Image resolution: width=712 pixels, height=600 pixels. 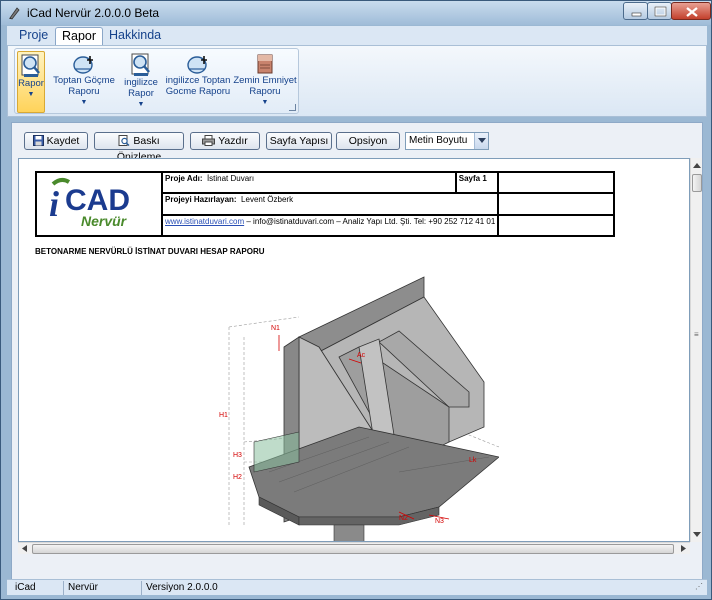 What do you see at coordinates (140, 64) in the screenshot?
I see `english-report-icon` at bounding box center [140, 64].